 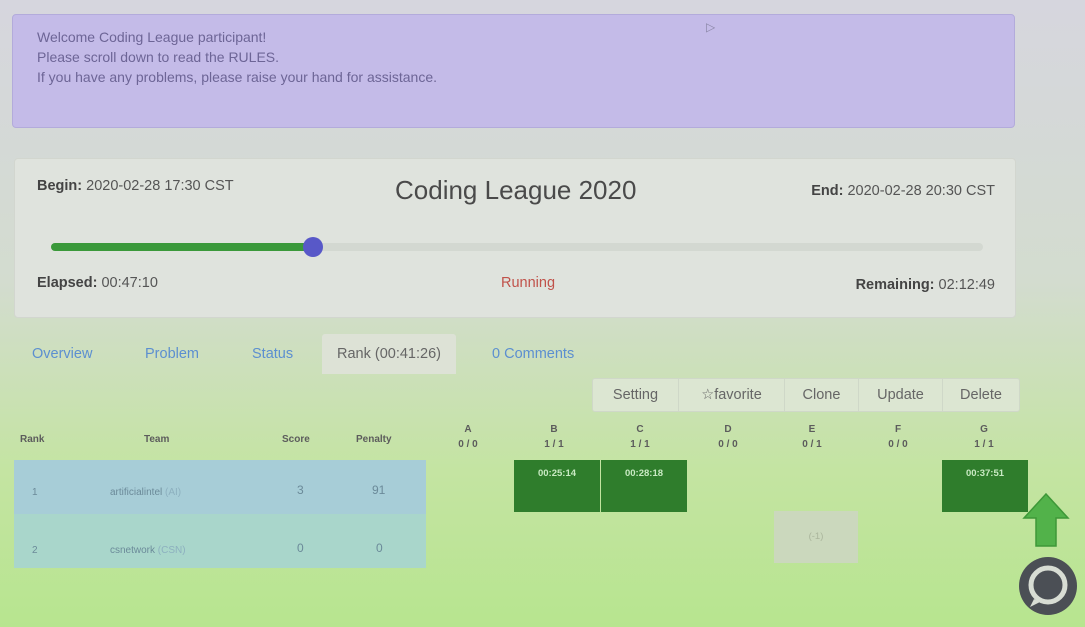 I want to click on score-cell: 0, so click(x=300, y=548).